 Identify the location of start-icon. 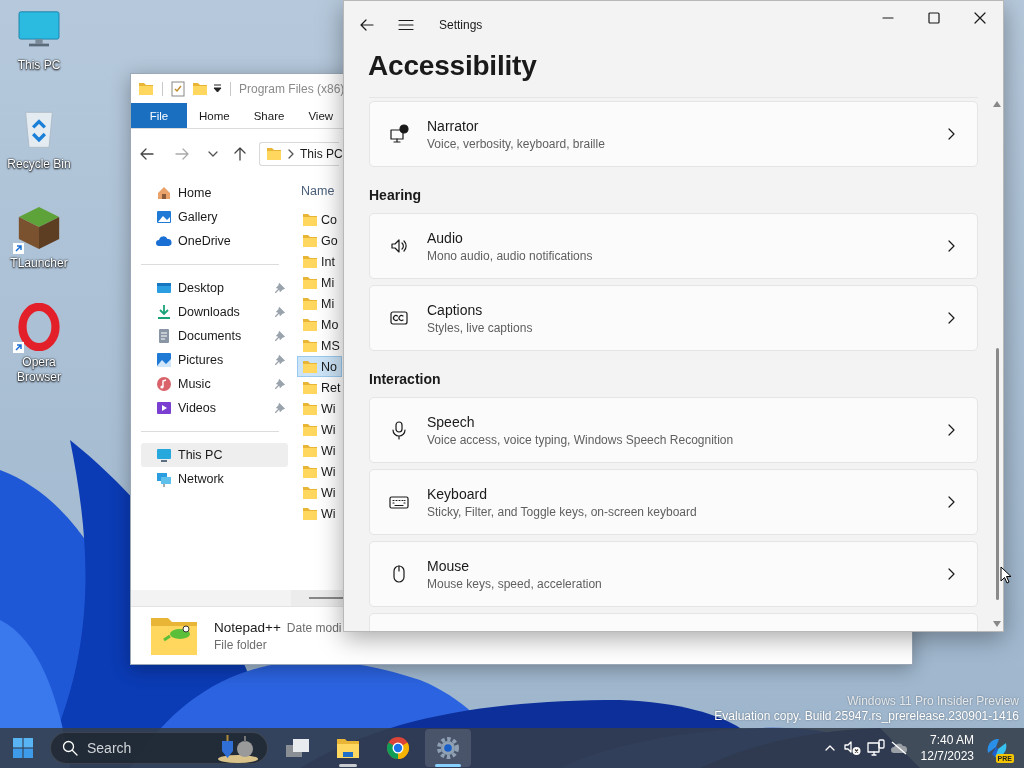
(23, 748).